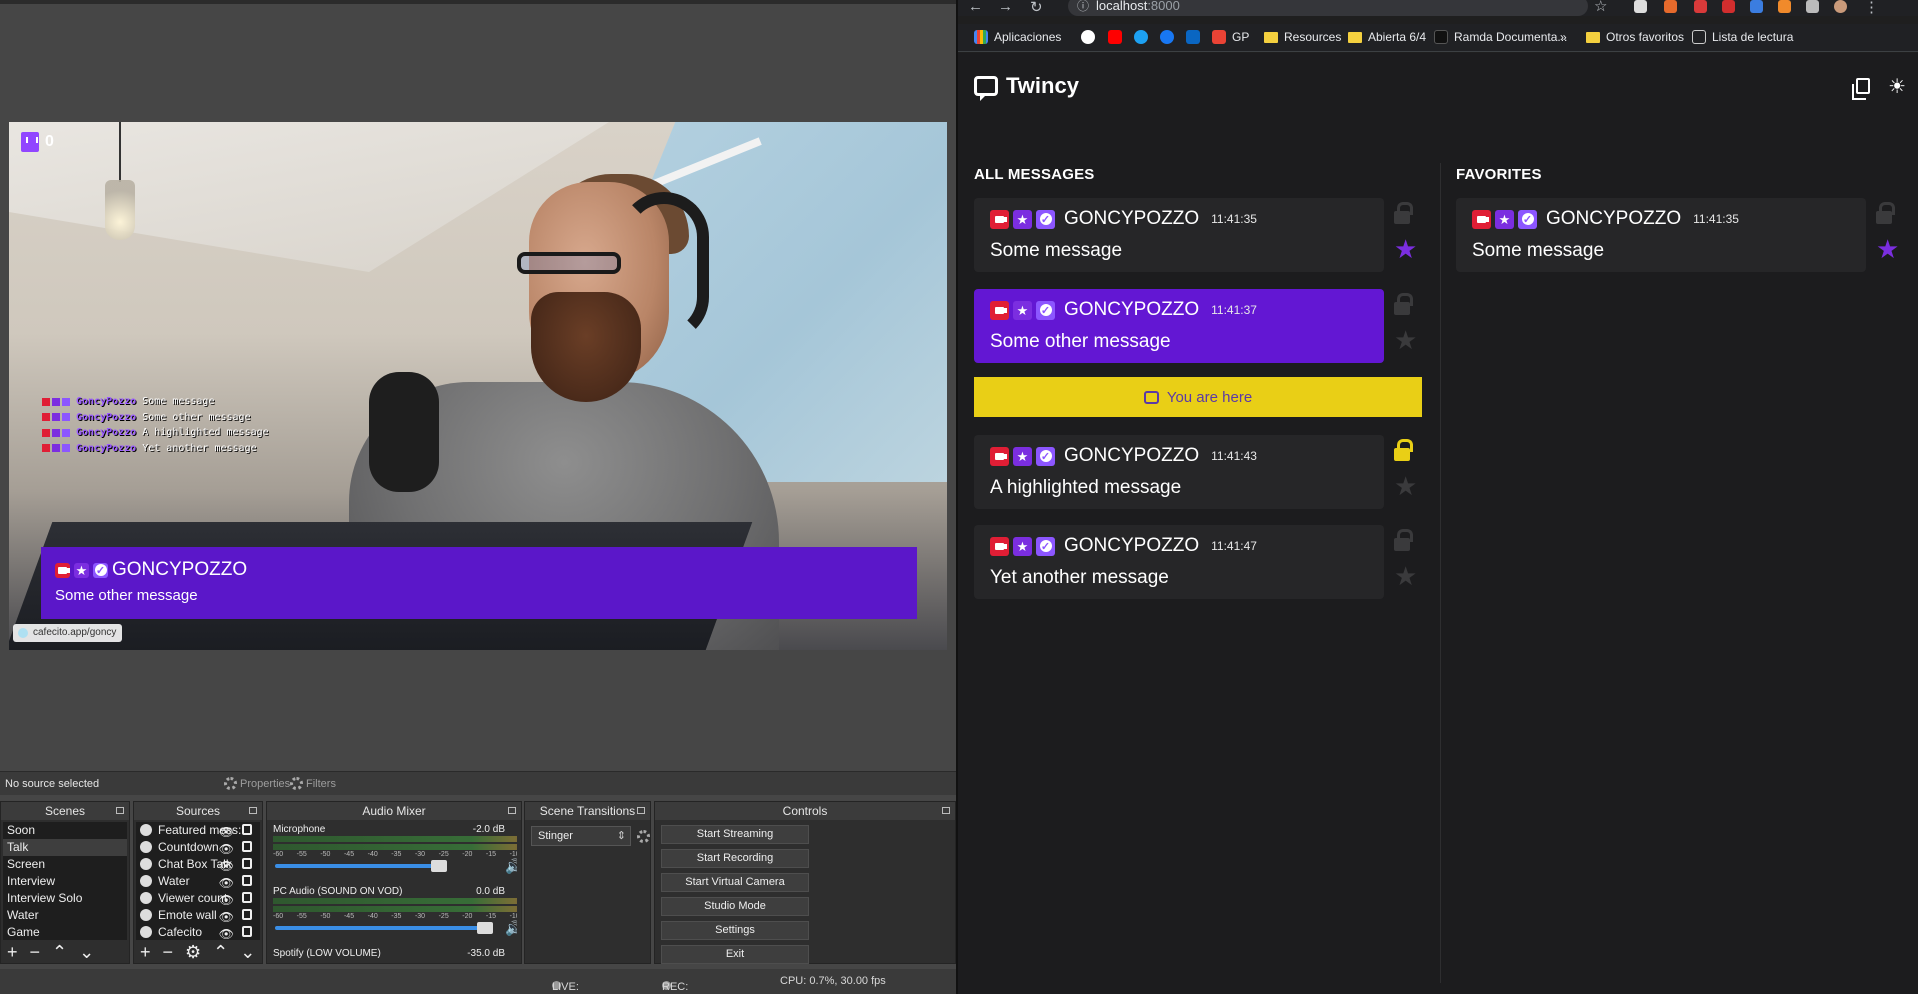 The width and height of the screenshot is (1918, 994). I want to click on bookmark-twitter, so click(1141, 37).